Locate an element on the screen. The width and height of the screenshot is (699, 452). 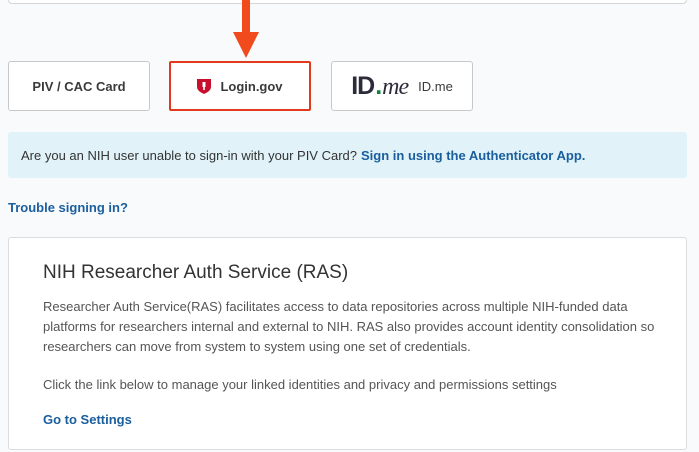
piv-cac-card-label: PIV / CAC Card is located at coordinates (79, 86).